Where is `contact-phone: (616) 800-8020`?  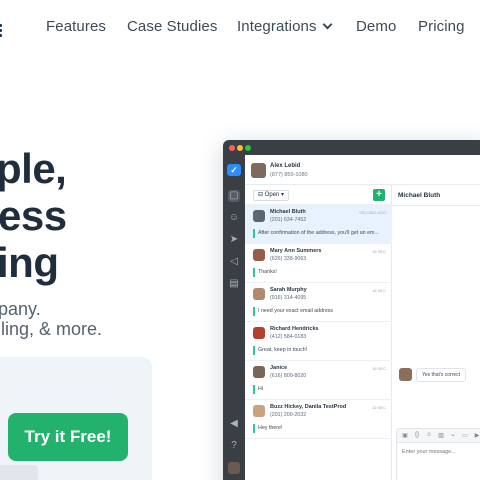 contact-phone: (616) 800-8020 is located at coordinates (288, 376).